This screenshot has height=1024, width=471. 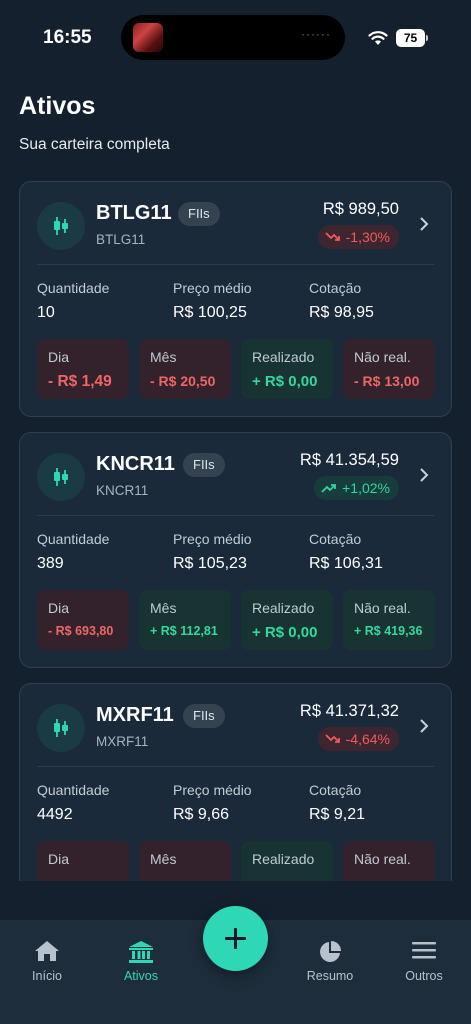 What do you see at coordinates (185, 620) in the screenshot?
I see `month-result-box: Mês + R$ 112,81` at bounding box center [185, 620].